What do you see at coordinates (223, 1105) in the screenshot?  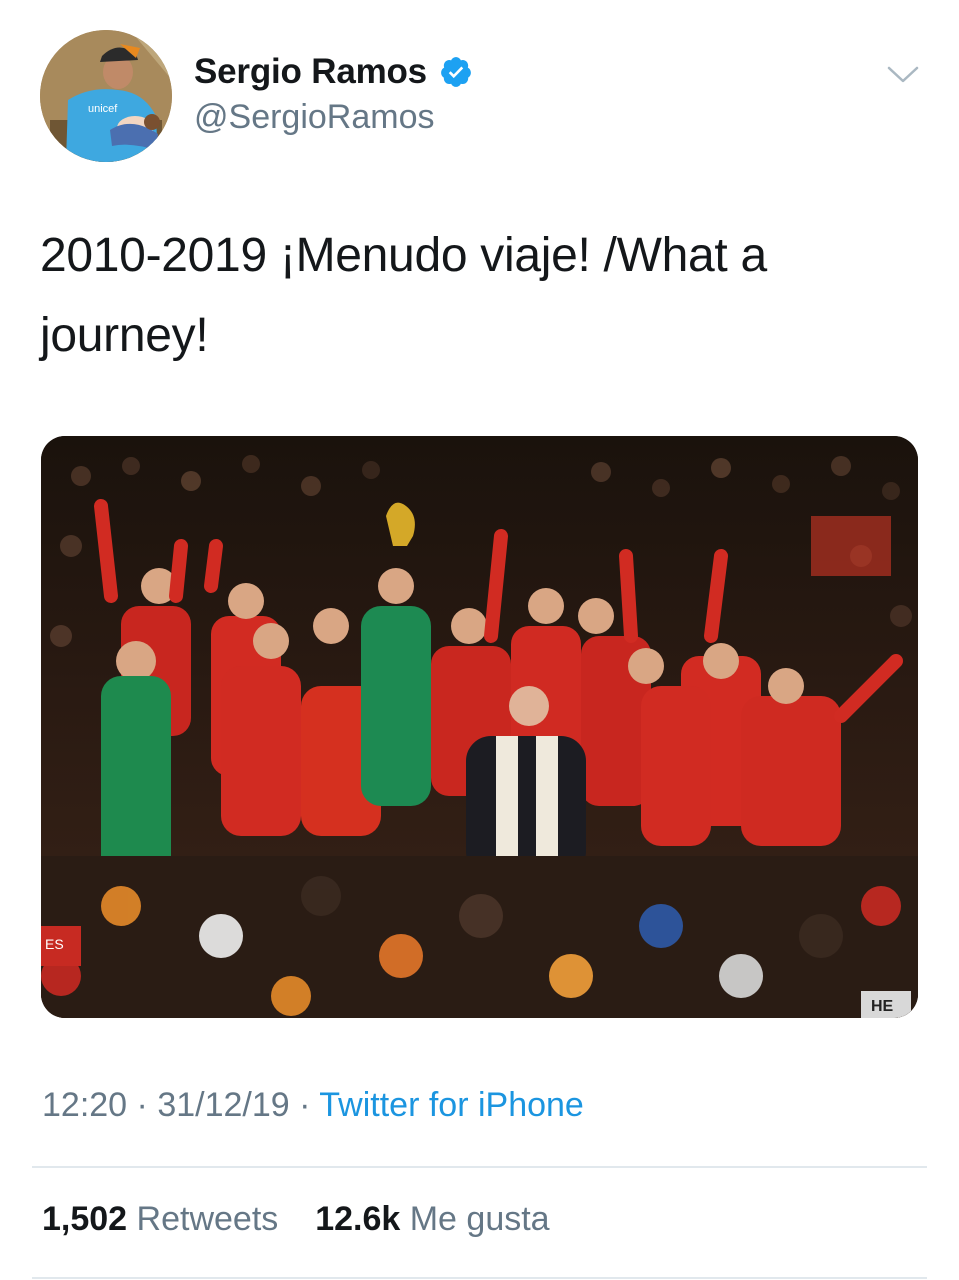 I see `tweet-date: 31/12/19` at bounding box center [223, 1105].